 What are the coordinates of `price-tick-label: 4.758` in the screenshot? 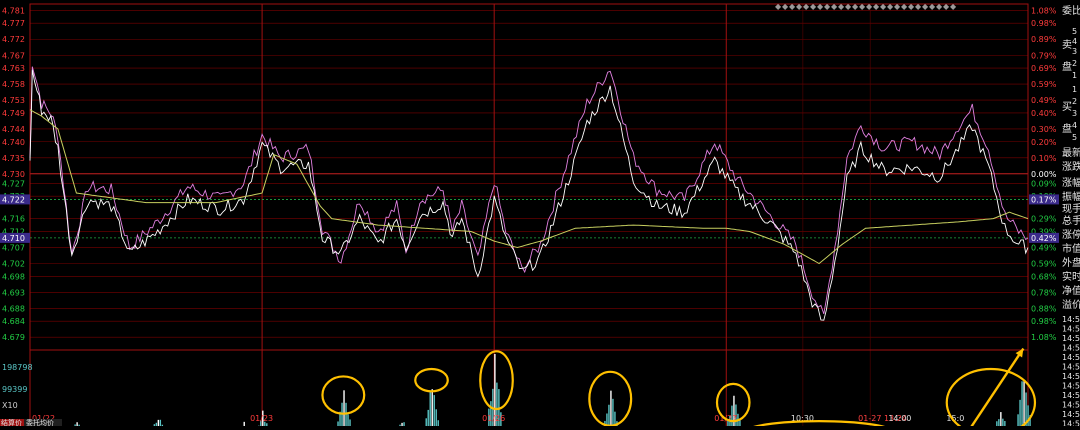 It's located at (13, 84).